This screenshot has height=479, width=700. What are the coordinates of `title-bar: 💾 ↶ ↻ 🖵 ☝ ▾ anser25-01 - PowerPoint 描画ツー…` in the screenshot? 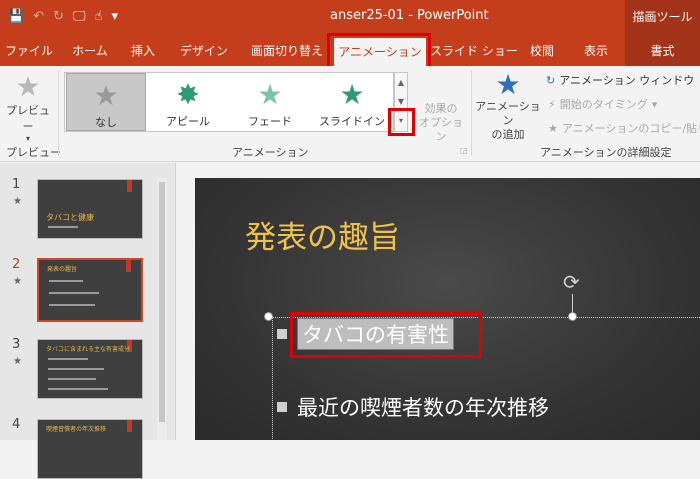 It's located at (350, 18).